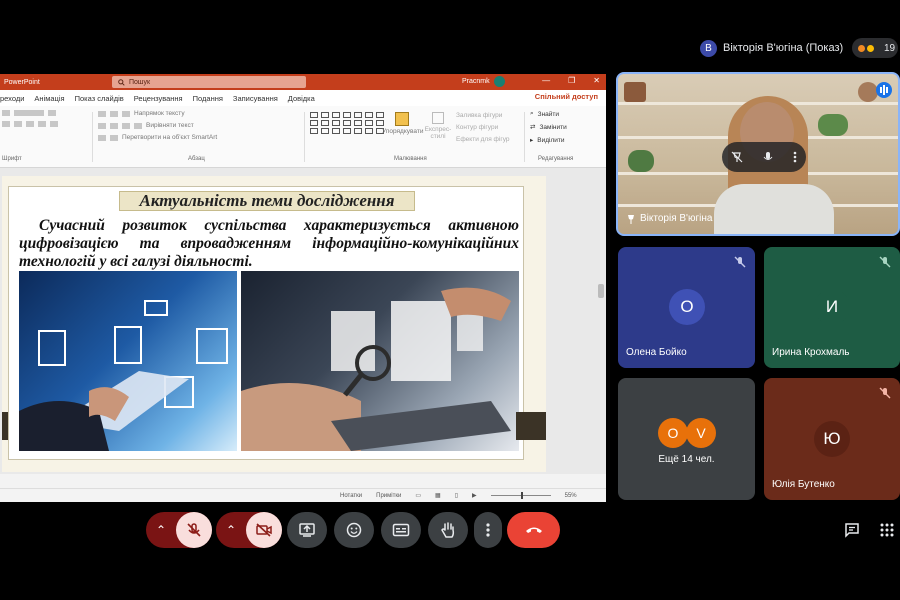 The width and height of the screenshot is (900, 600). Describe the element at coordinates (499, 81) in the screenshot. I see `ppt-user-avatar` at that location.